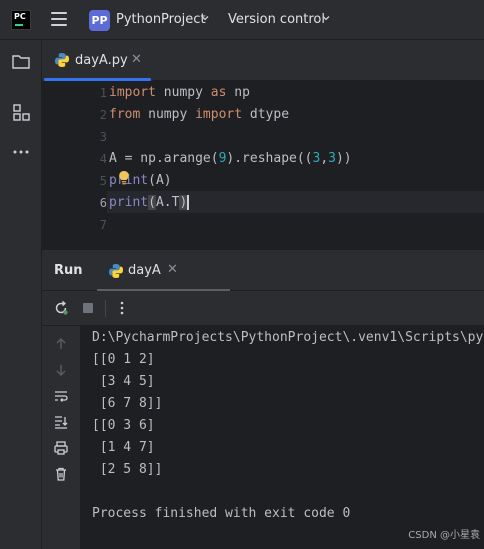 The height and width of the screenshot is (549, 484). Describe the element at coordinates (61, 437) in the screenshot. I see `console-side-toolbar` at that location.